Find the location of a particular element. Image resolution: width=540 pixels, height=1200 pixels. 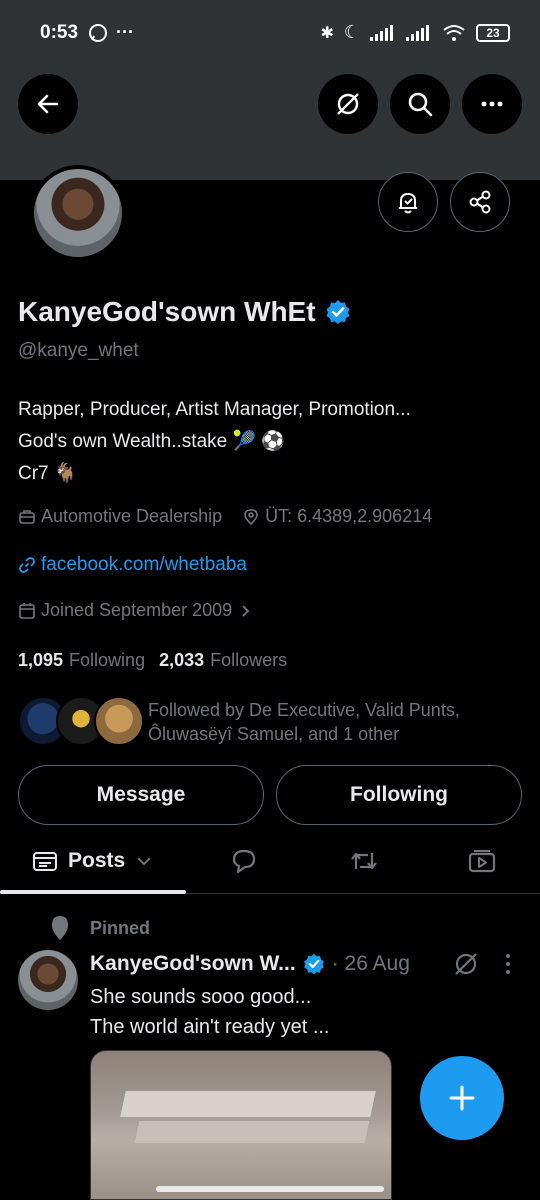

website-label: facebook.com/whetbaba is located at coordinates (144, 565).